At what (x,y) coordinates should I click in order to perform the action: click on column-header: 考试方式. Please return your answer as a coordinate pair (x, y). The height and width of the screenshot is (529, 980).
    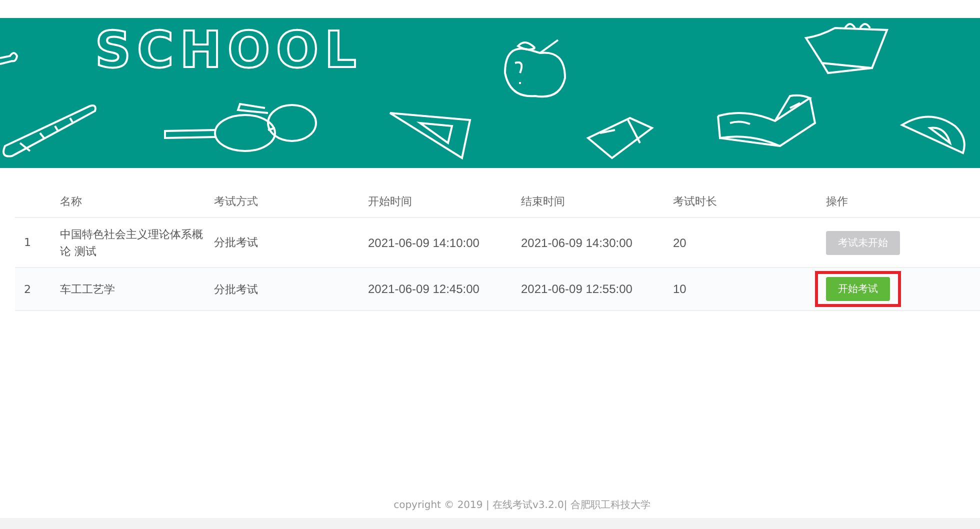
    Looking at the image, I should click on (236, 201).